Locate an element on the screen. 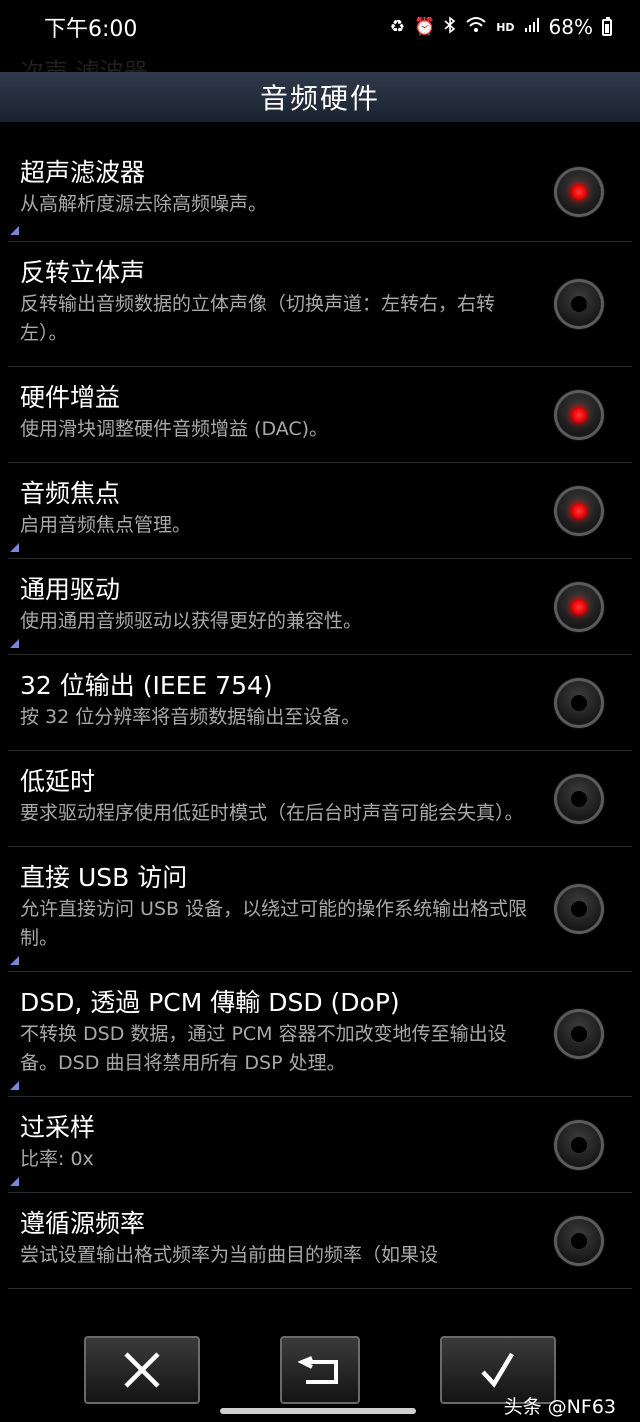 The height and width of the screenshot is (1422, 640). recycle-icon: ♻ is located at coordinates (397, 27).